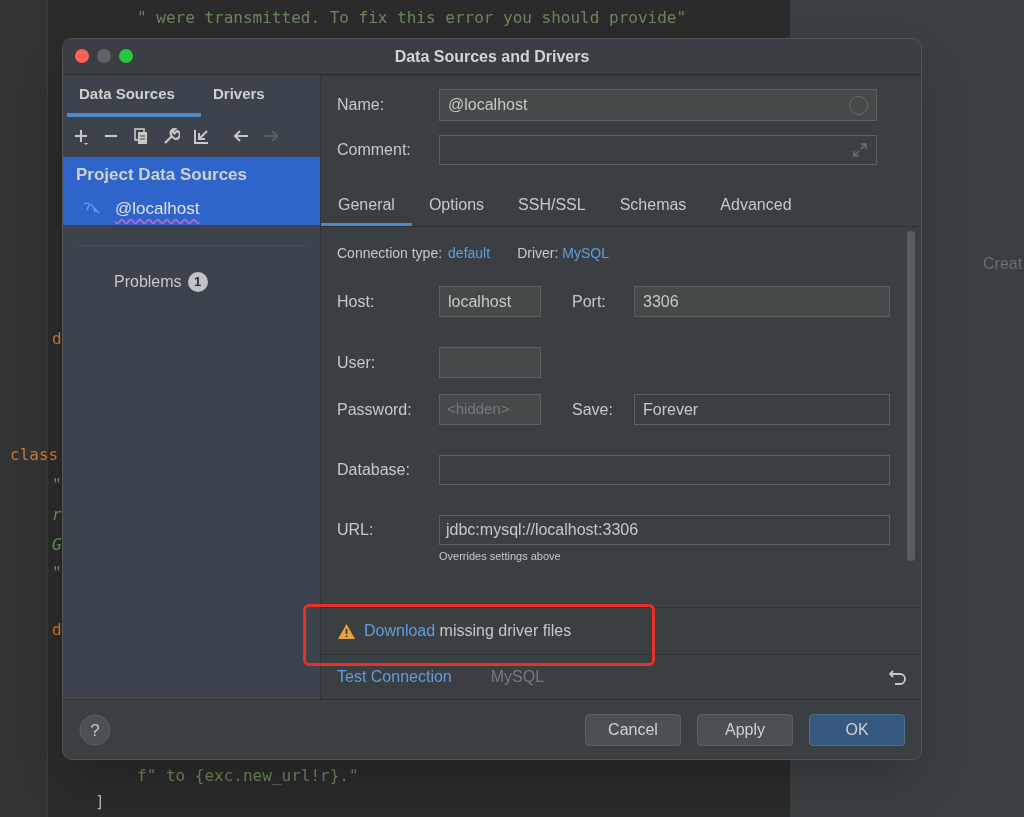 Image resolution: width=1024 pixels, height=817 pixels. What do you see at coordinates (81, 137) in the screenshot?
I see `plus-icon` at bounding box center [81, 137].